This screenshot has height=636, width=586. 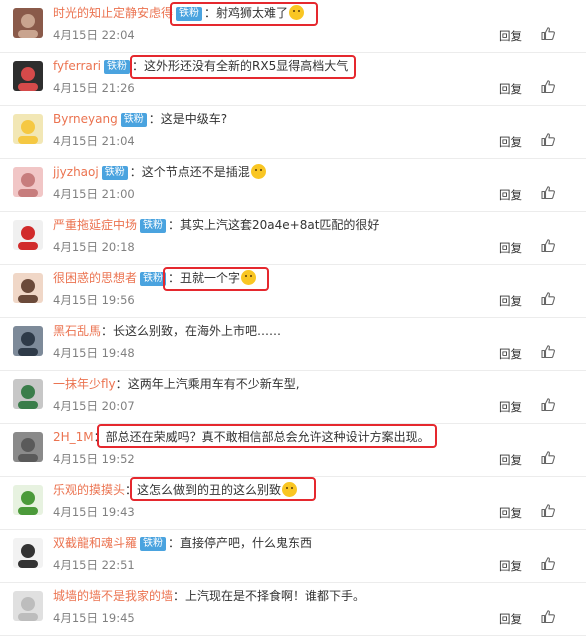 I want to click on doge-emoji, so click(x=258, y=171).